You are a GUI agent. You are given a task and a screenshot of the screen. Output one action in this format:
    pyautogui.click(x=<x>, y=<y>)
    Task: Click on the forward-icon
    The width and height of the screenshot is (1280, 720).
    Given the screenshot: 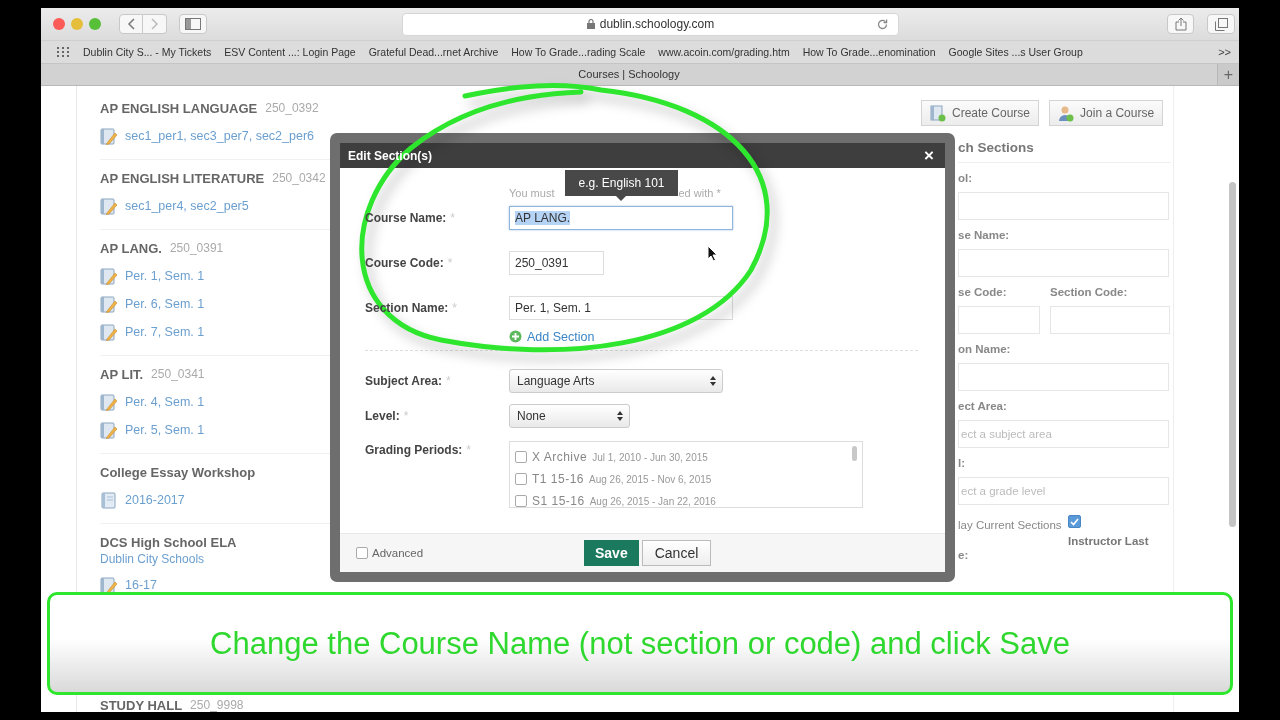 What is the action you would take?
    pyautogui.click(x=154, y=24)
    